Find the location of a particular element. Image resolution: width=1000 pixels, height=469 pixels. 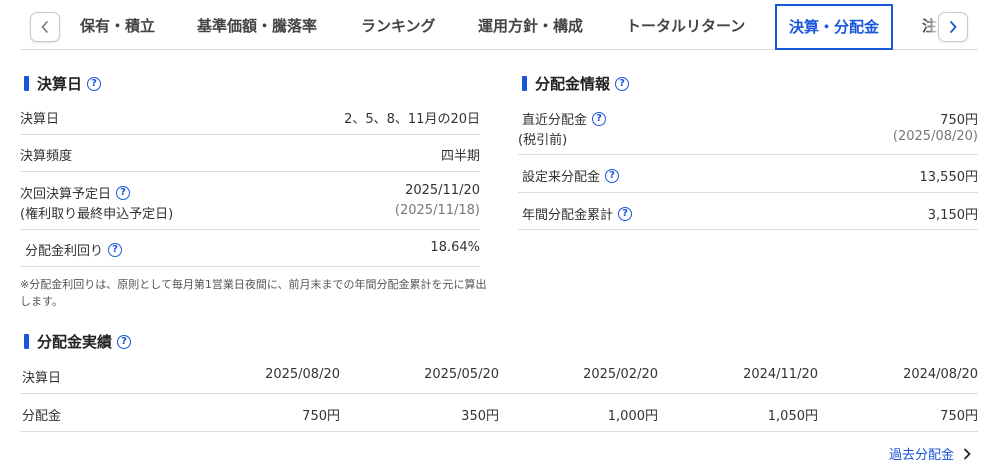

row-value-sub: (2025/11/18) is located at coordinates (437, 210).